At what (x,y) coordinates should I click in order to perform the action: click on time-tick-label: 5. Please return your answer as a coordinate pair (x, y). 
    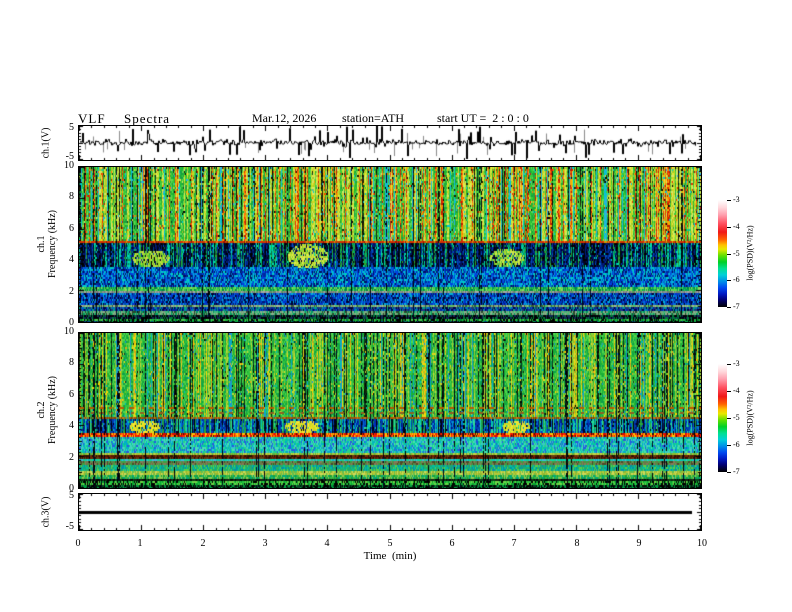
    Looking at the image, I should click on (390, 543).